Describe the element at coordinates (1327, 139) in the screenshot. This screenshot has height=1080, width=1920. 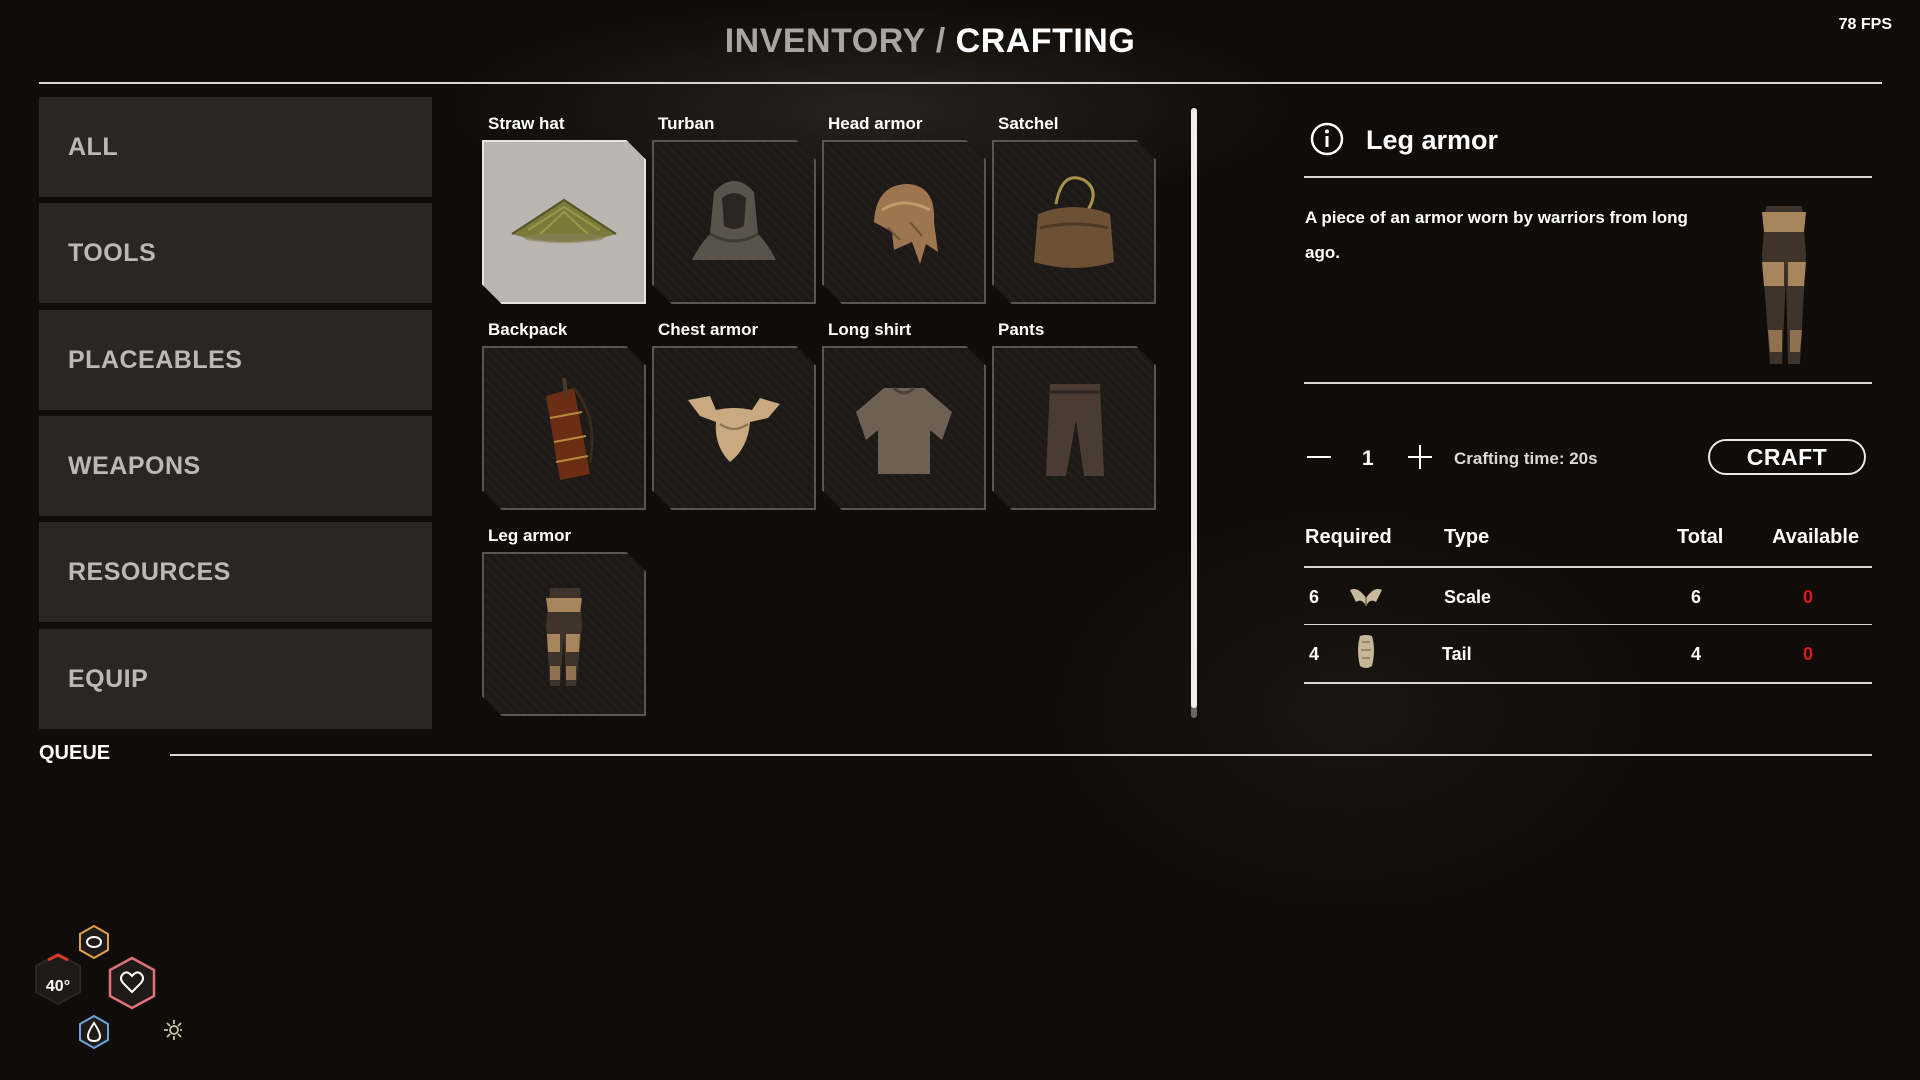
I see `info-icon` at that location.